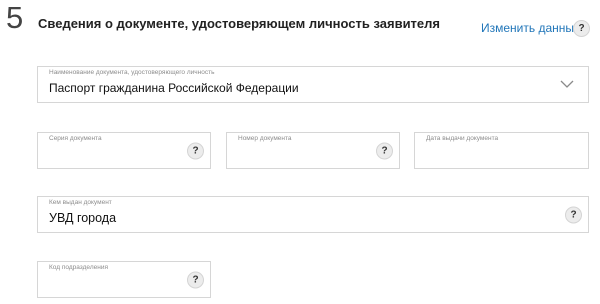 This screenshot has width=600, height=304. I want to click on document-type-value: Паспорт гражданина Российской Федерации, so click(174, 88).